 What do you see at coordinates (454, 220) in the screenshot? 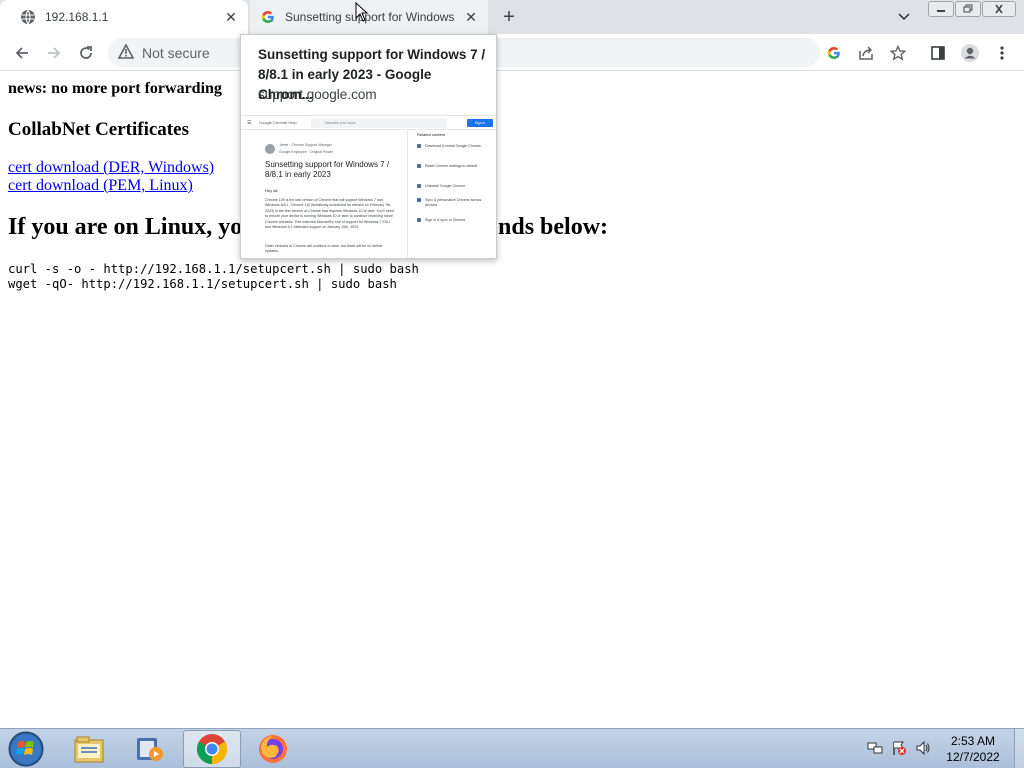
I see `preview-related-item: Sign in & sync in Chrome` at bounding box center [454, 220].